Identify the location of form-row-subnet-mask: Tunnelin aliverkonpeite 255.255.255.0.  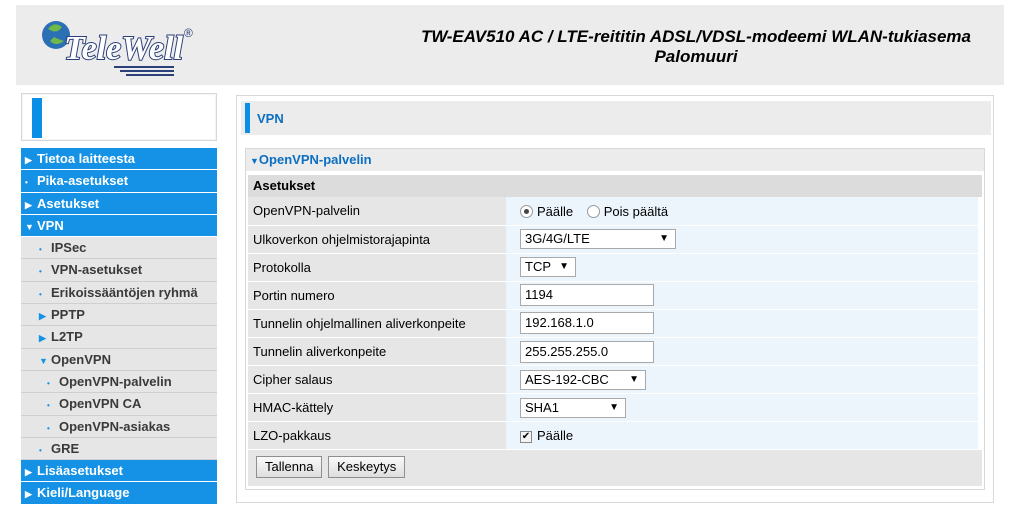
(613, 352).